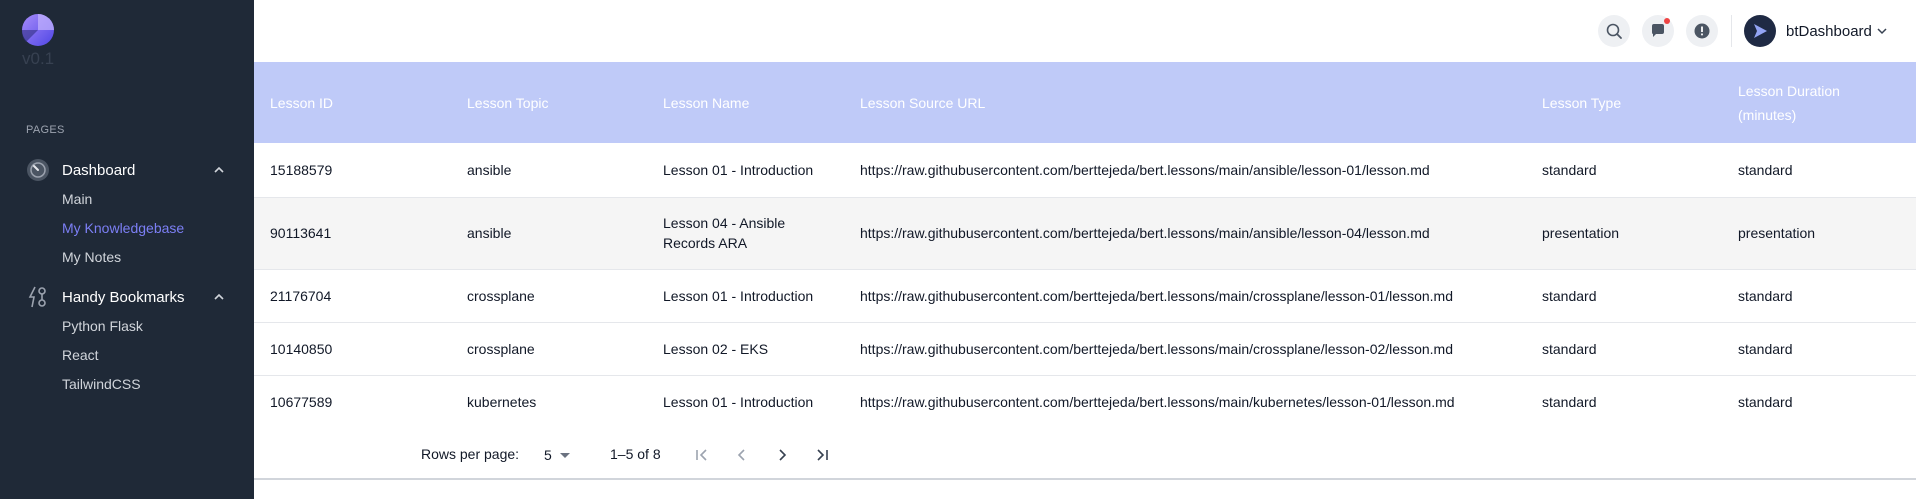 This screenshot has width=1916, height=499. Describe the element at coordinates (99, 170) in the screenshot. I see `nav-dashboard-label: Dashboard` at that location.